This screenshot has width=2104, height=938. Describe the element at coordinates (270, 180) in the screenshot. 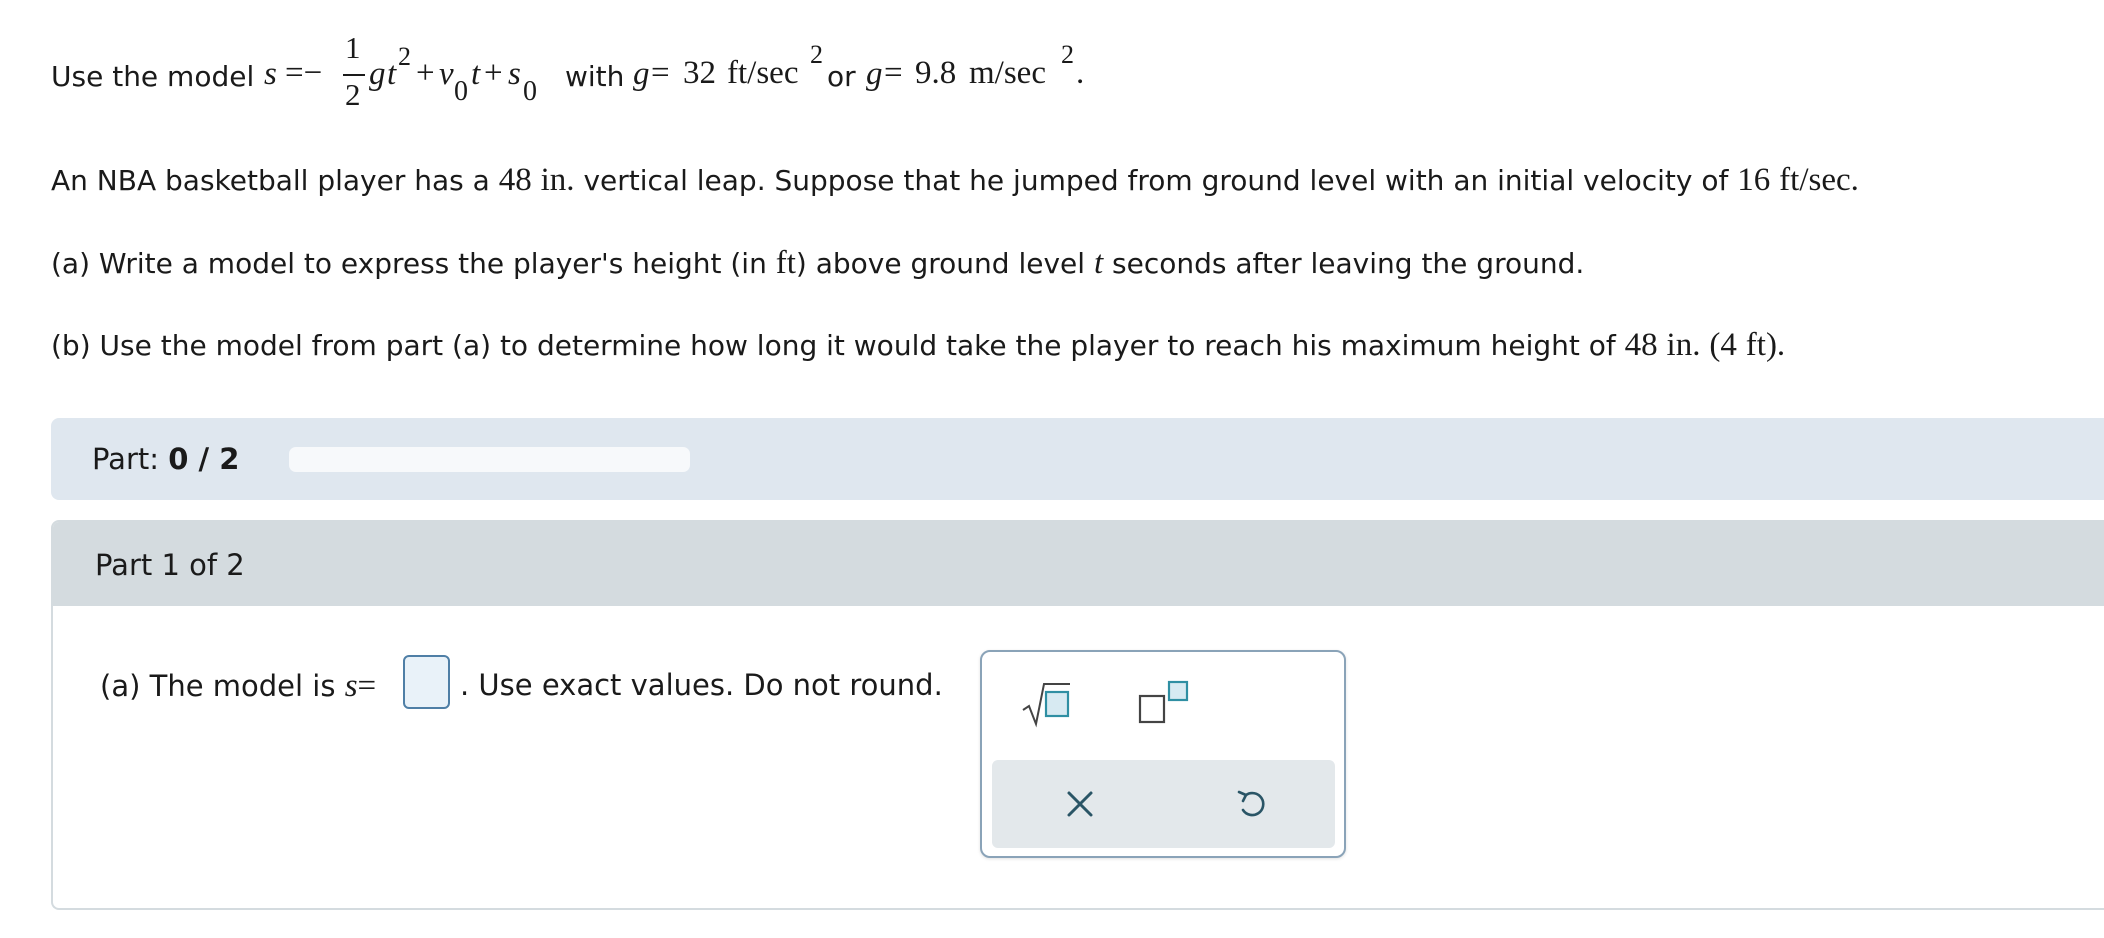

I see `problem-text-1: An NBA basketball player has a` at that location.